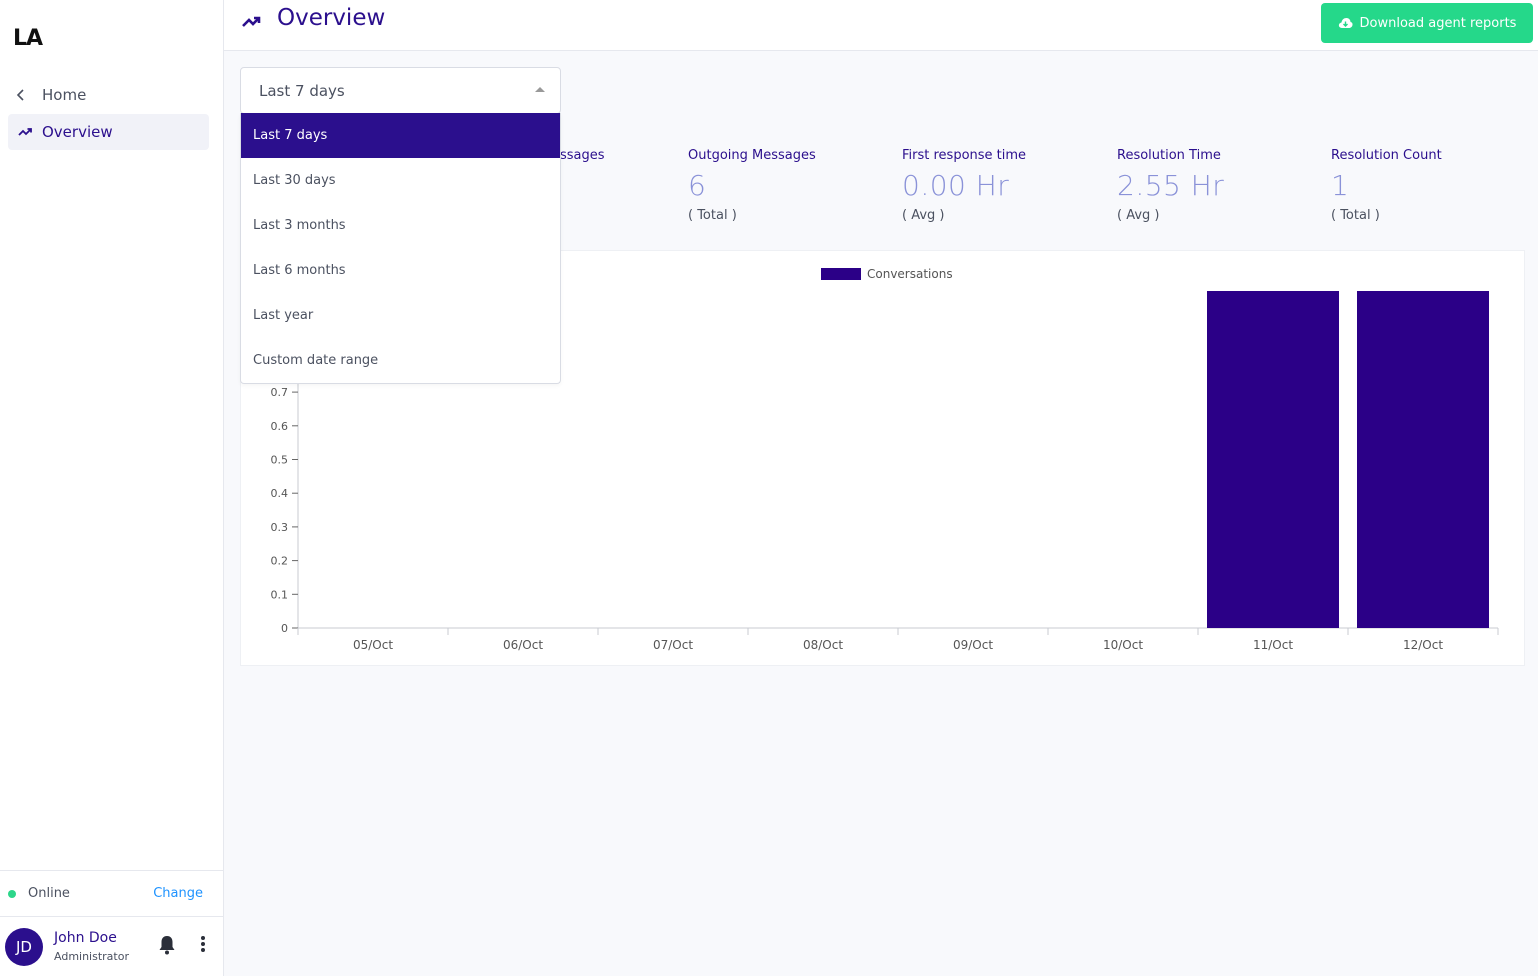  Describe the element at coordinates (540, 89) in the screenshot. I see `caret-up-icon` at that location.